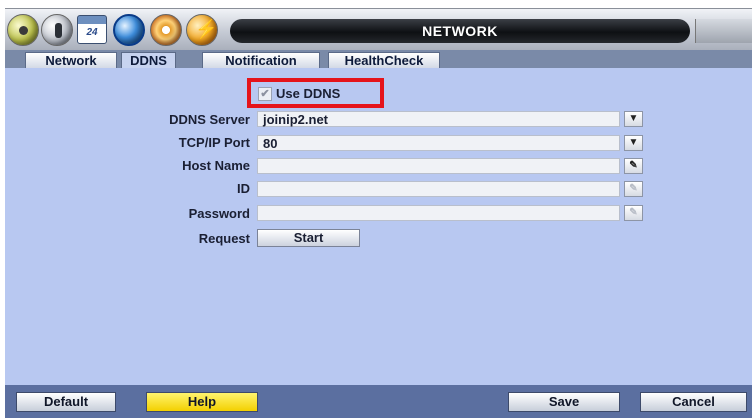 The image size is (752, 418). What do you see at coordinates (633, 119) in the screenshot?
I see `ddns-server-dropdown-icon: ▼` at bounding box center [633, 119].